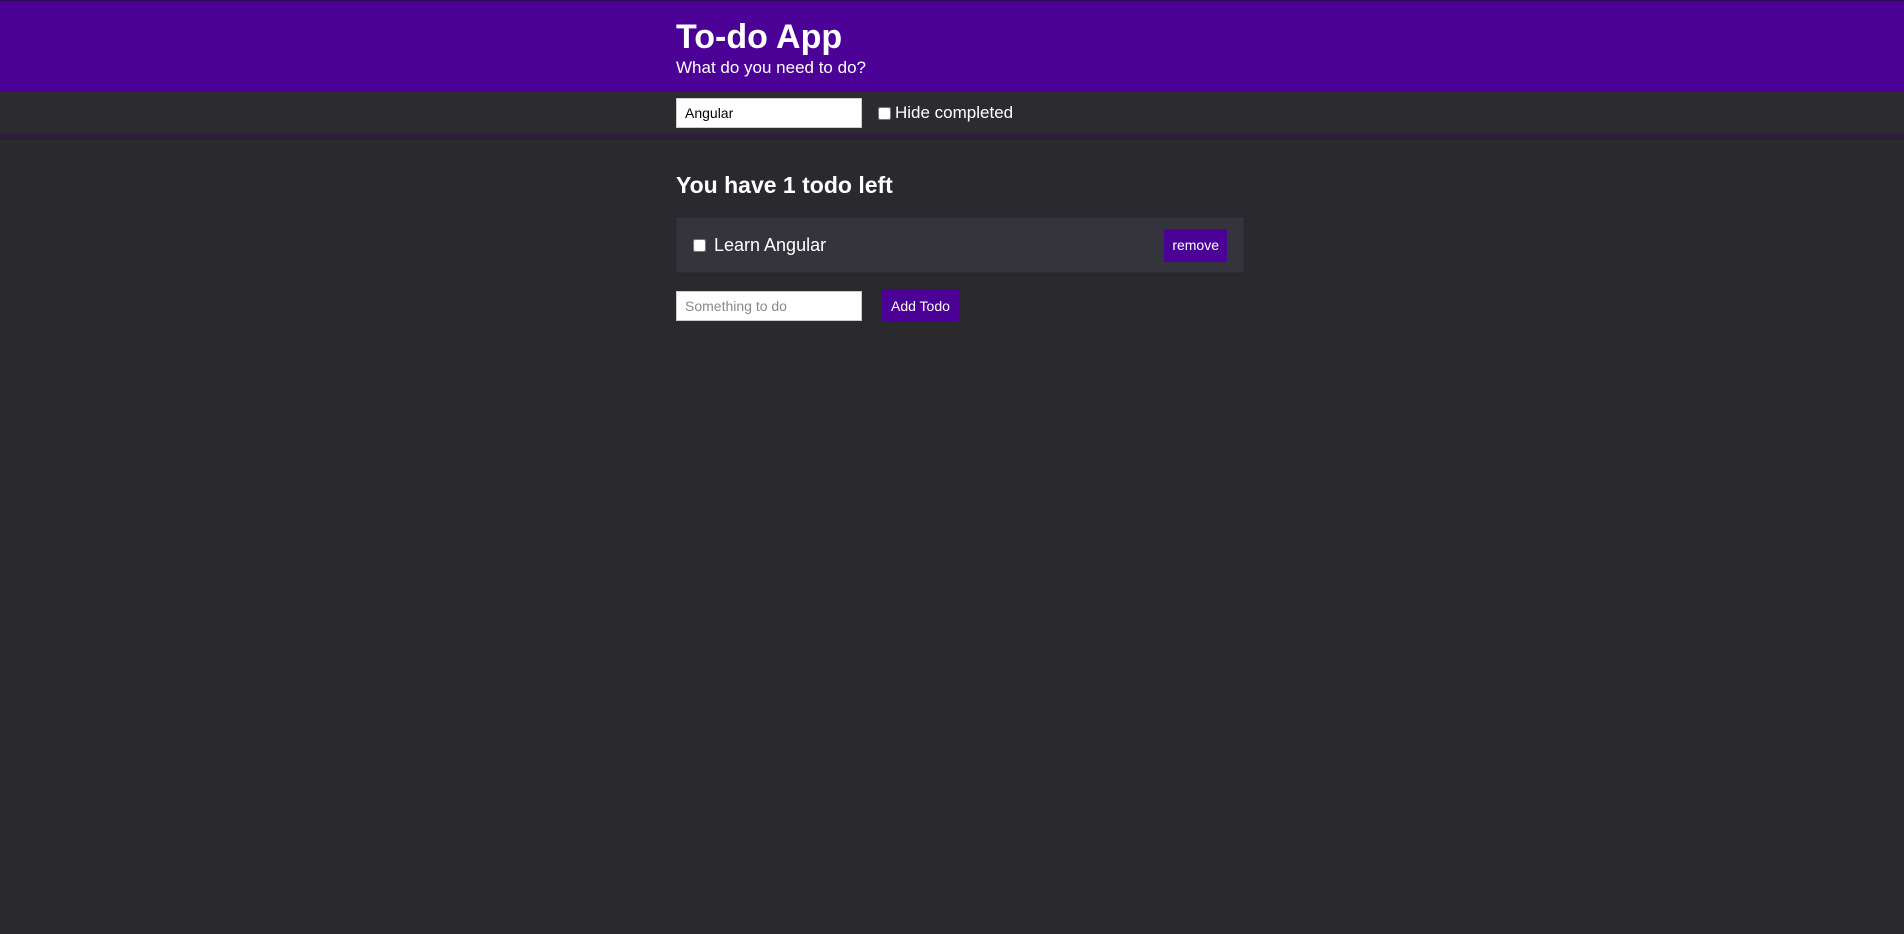 This screenshot has width=1904, height=934. I want to click on filter-input, so click(769, 113).